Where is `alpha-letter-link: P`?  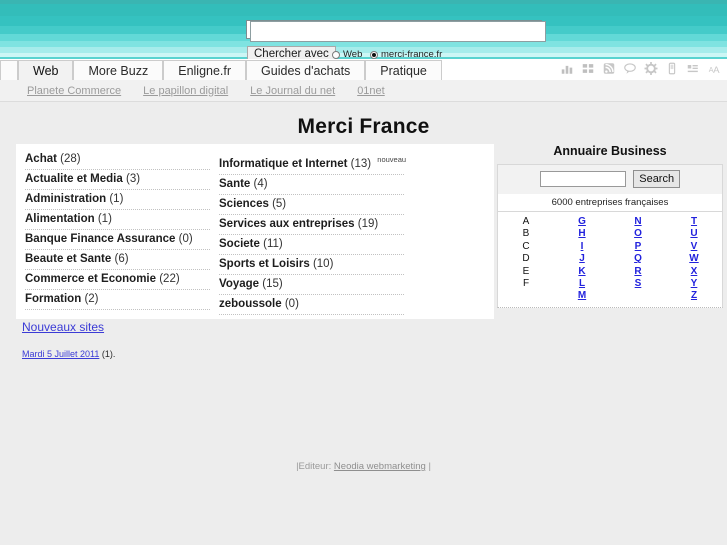
alpha-letter-link: P is located at coordinates (638, 247).